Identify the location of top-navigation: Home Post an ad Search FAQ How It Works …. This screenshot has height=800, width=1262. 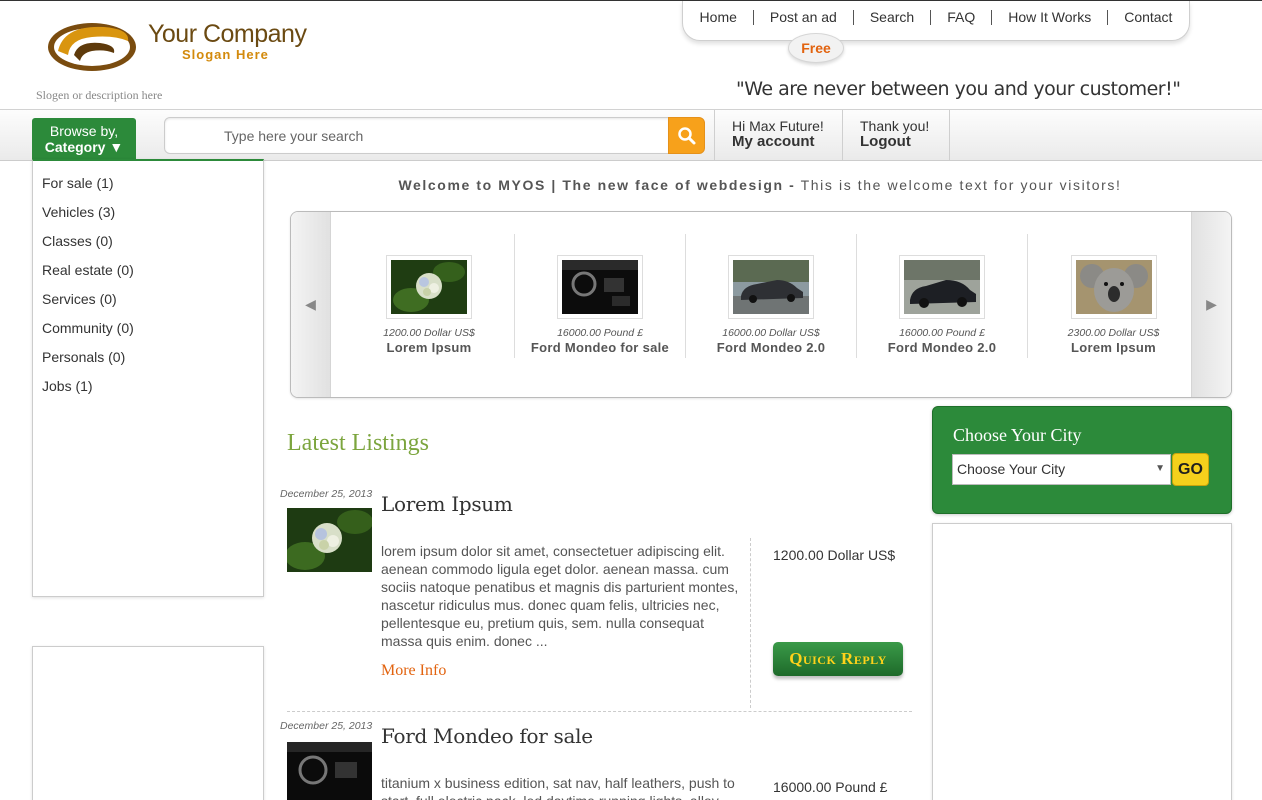
(936, 21).